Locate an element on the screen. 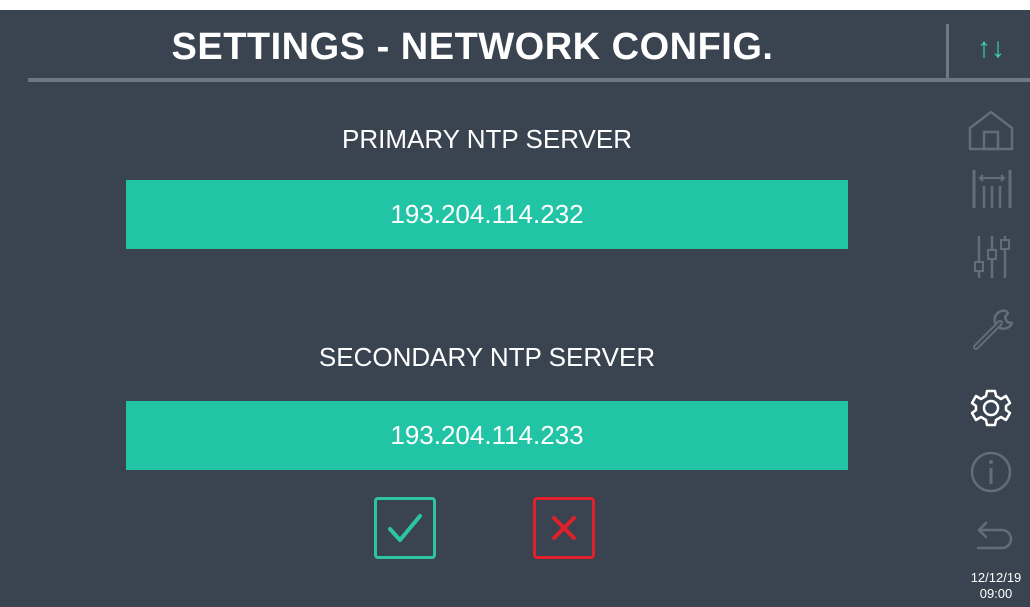  cancel-button is located at coordinates (564, 528).